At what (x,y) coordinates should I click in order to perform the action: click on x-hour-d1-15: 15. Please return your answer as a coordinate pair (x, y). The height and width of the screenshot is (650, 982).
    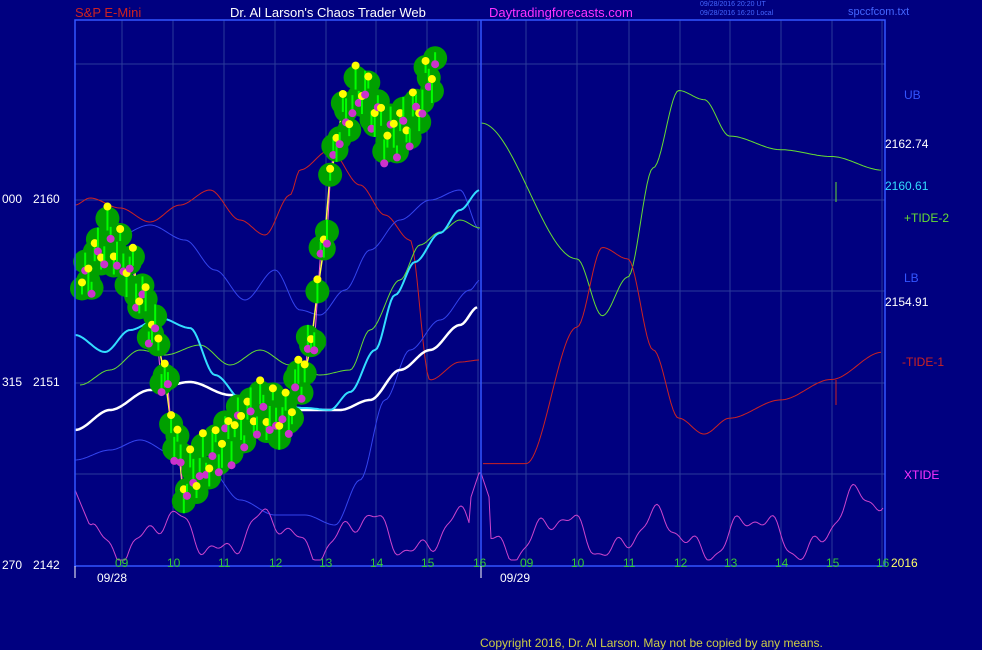
    Looking at the image, I should click on (428, 563).